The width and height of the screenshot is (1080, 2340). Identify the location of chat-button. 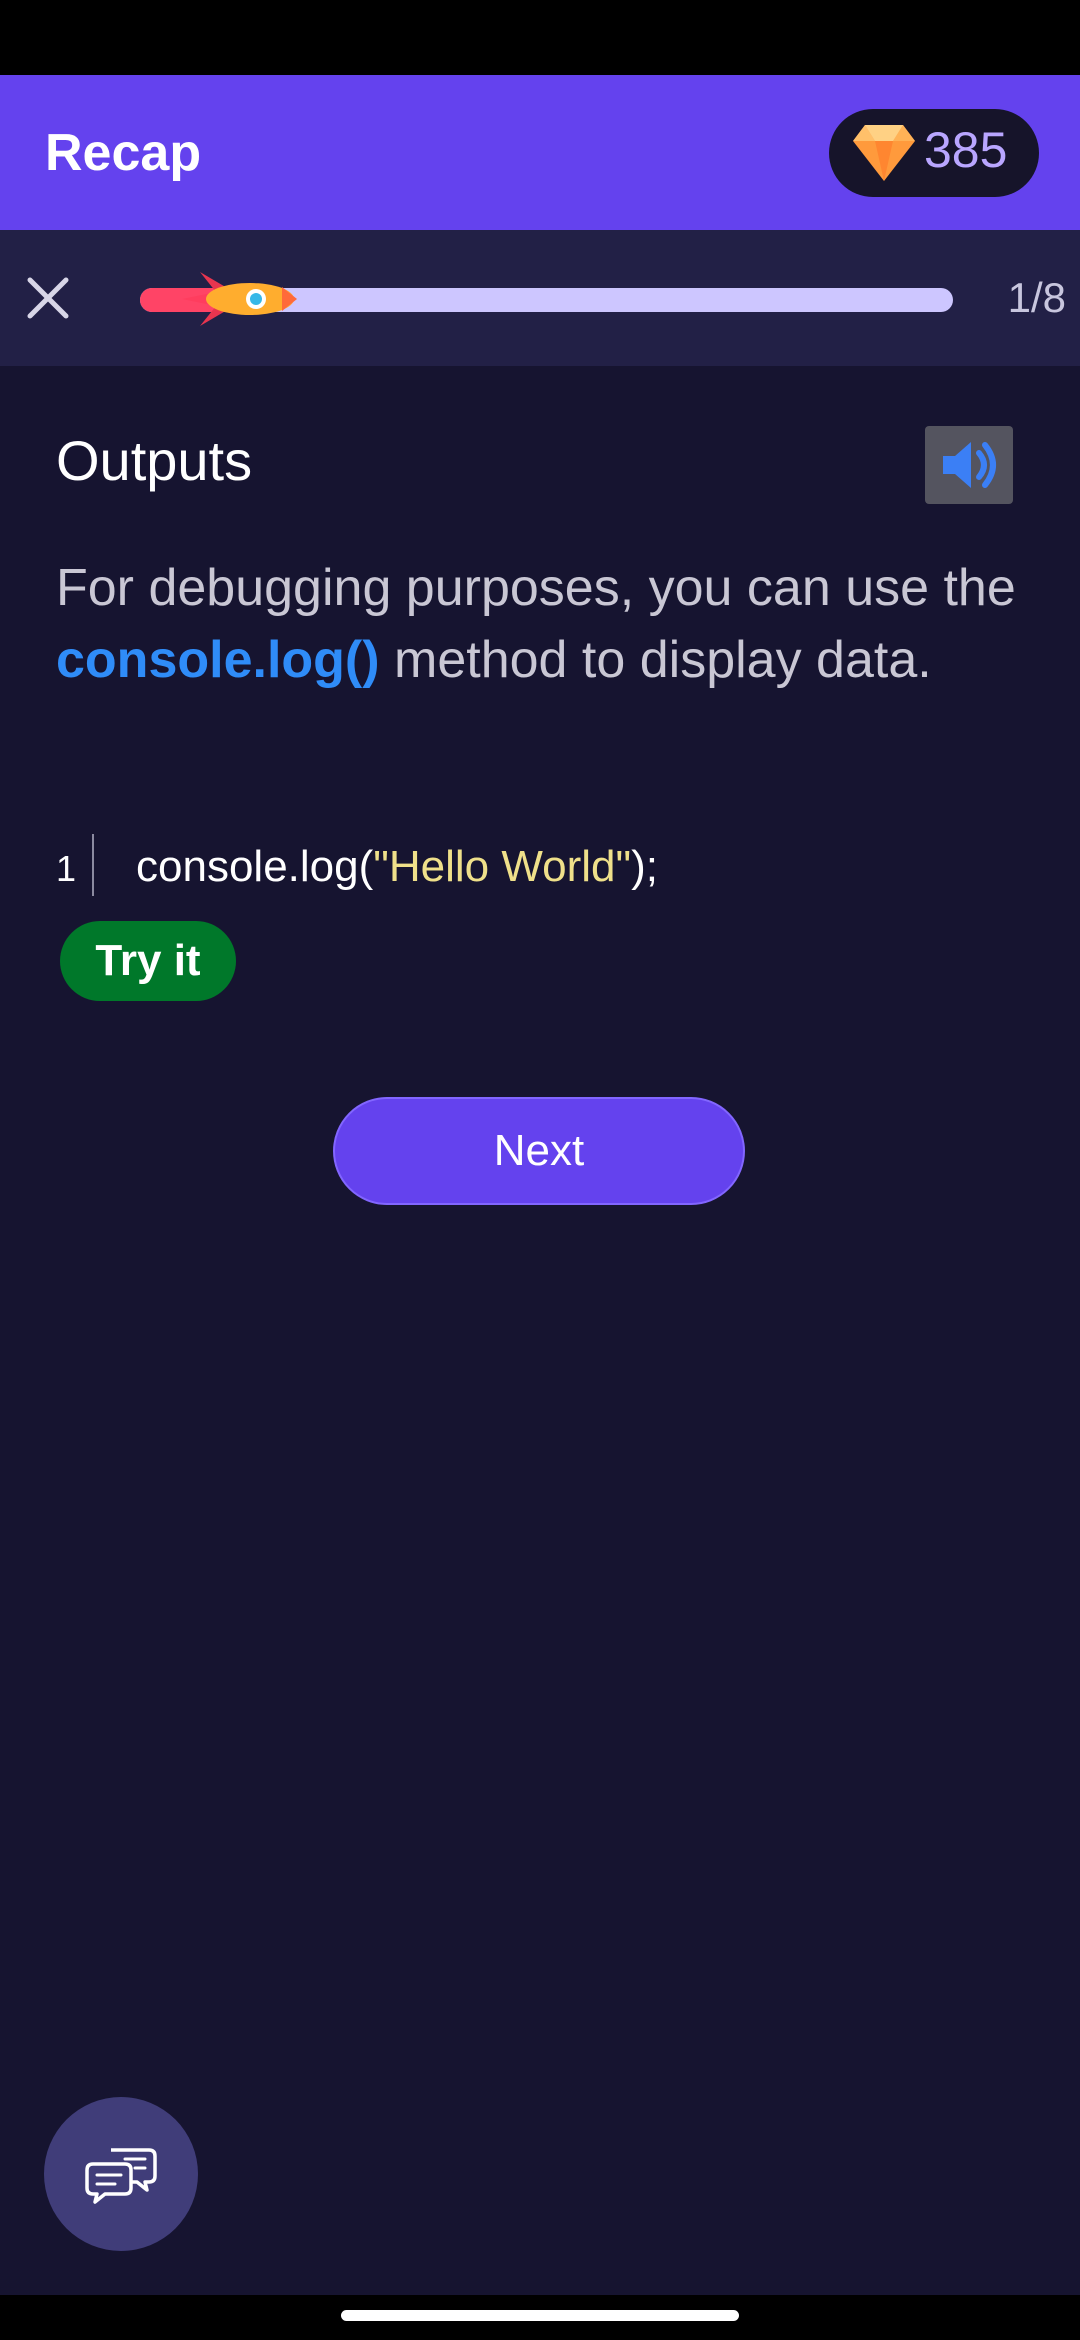
(121, 2174).